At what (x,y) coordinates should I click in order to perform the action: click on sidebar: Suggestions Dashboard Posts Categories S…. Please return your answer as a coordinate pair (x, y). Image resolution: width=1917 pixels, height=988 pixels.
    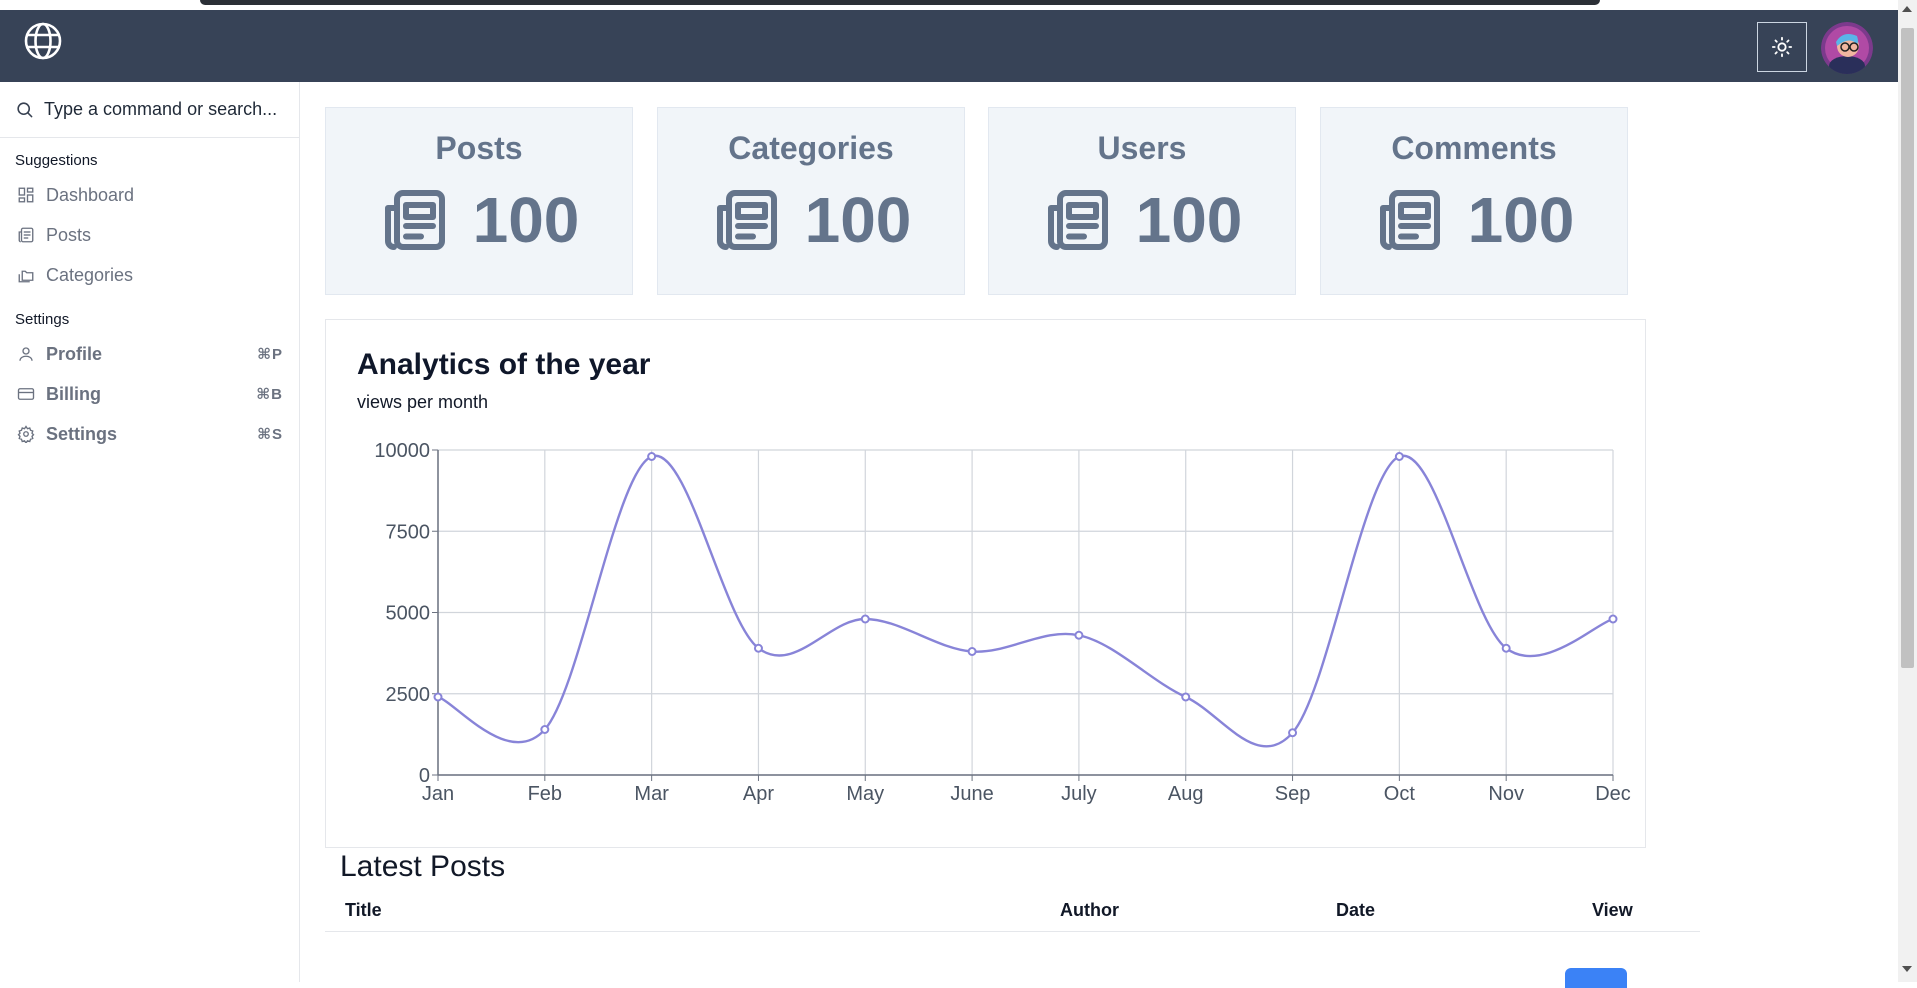
    Looking at the image, I should click on (150, 532).